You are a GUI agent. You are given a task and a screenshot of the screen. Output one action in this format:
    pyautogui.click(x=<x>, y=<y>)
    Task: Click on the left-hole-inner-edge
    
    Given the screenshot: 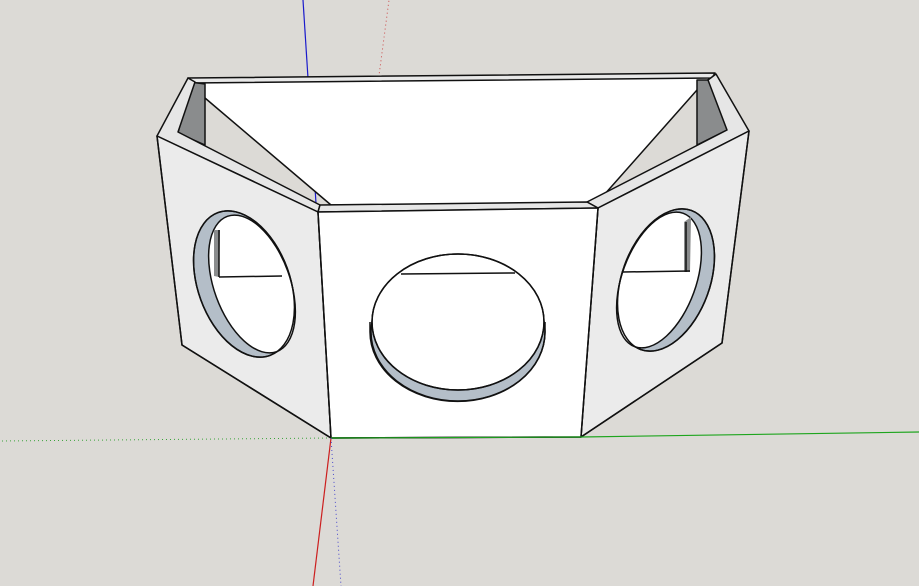 What is the action you would take?
    pyautogui.click(x=250, y=276)
    